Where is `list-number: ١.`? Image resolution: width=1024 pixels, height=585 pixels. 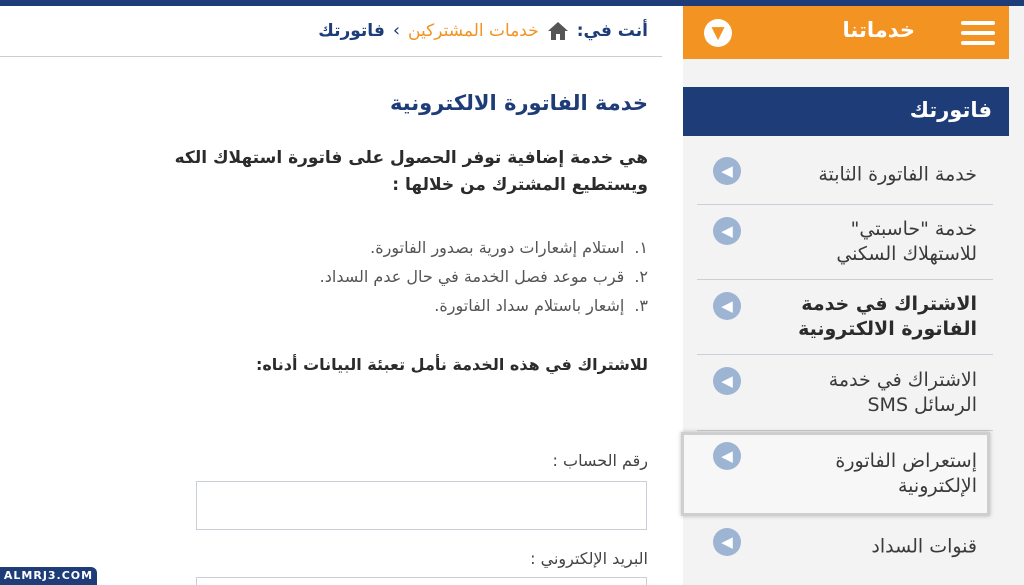
list-number: ١. is located at coordinates (641, 247).